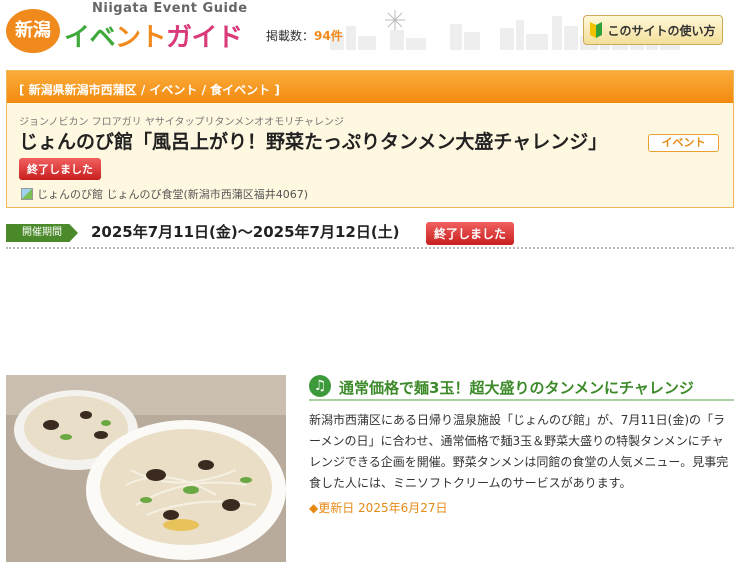 Image resolution: width=735 pixels, height=567 pixels. I want to click on logo-badge-text: 新潟, so click(33, 30).